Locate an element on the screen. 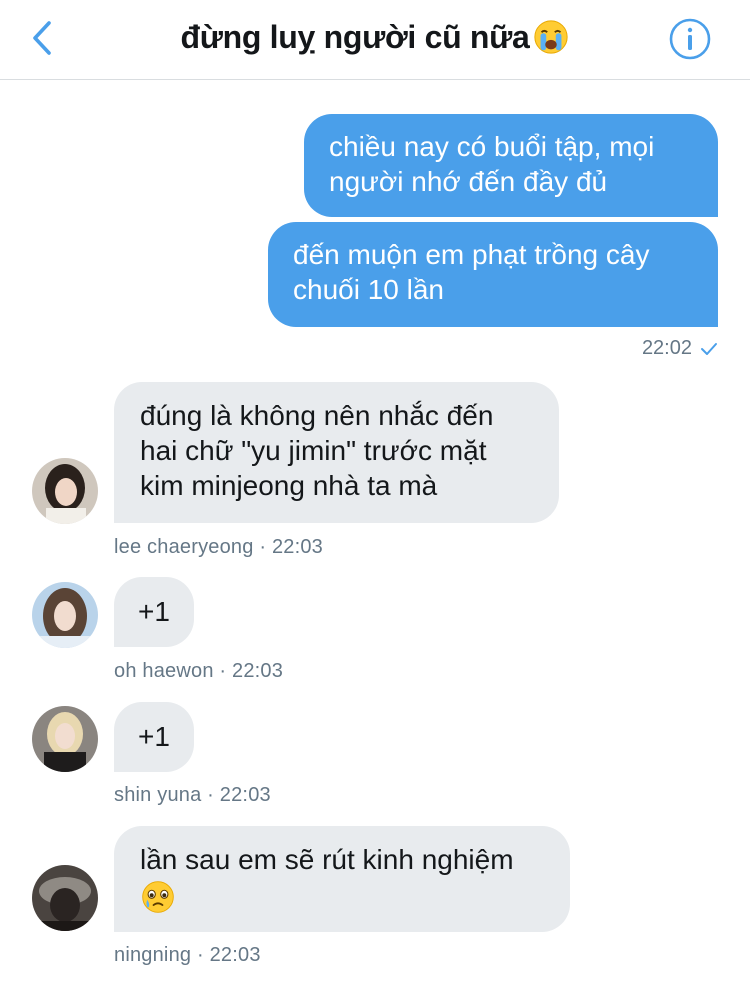 The image size is (750, 1006). avatar-oh-haewon is located at coordinates (65, 615).